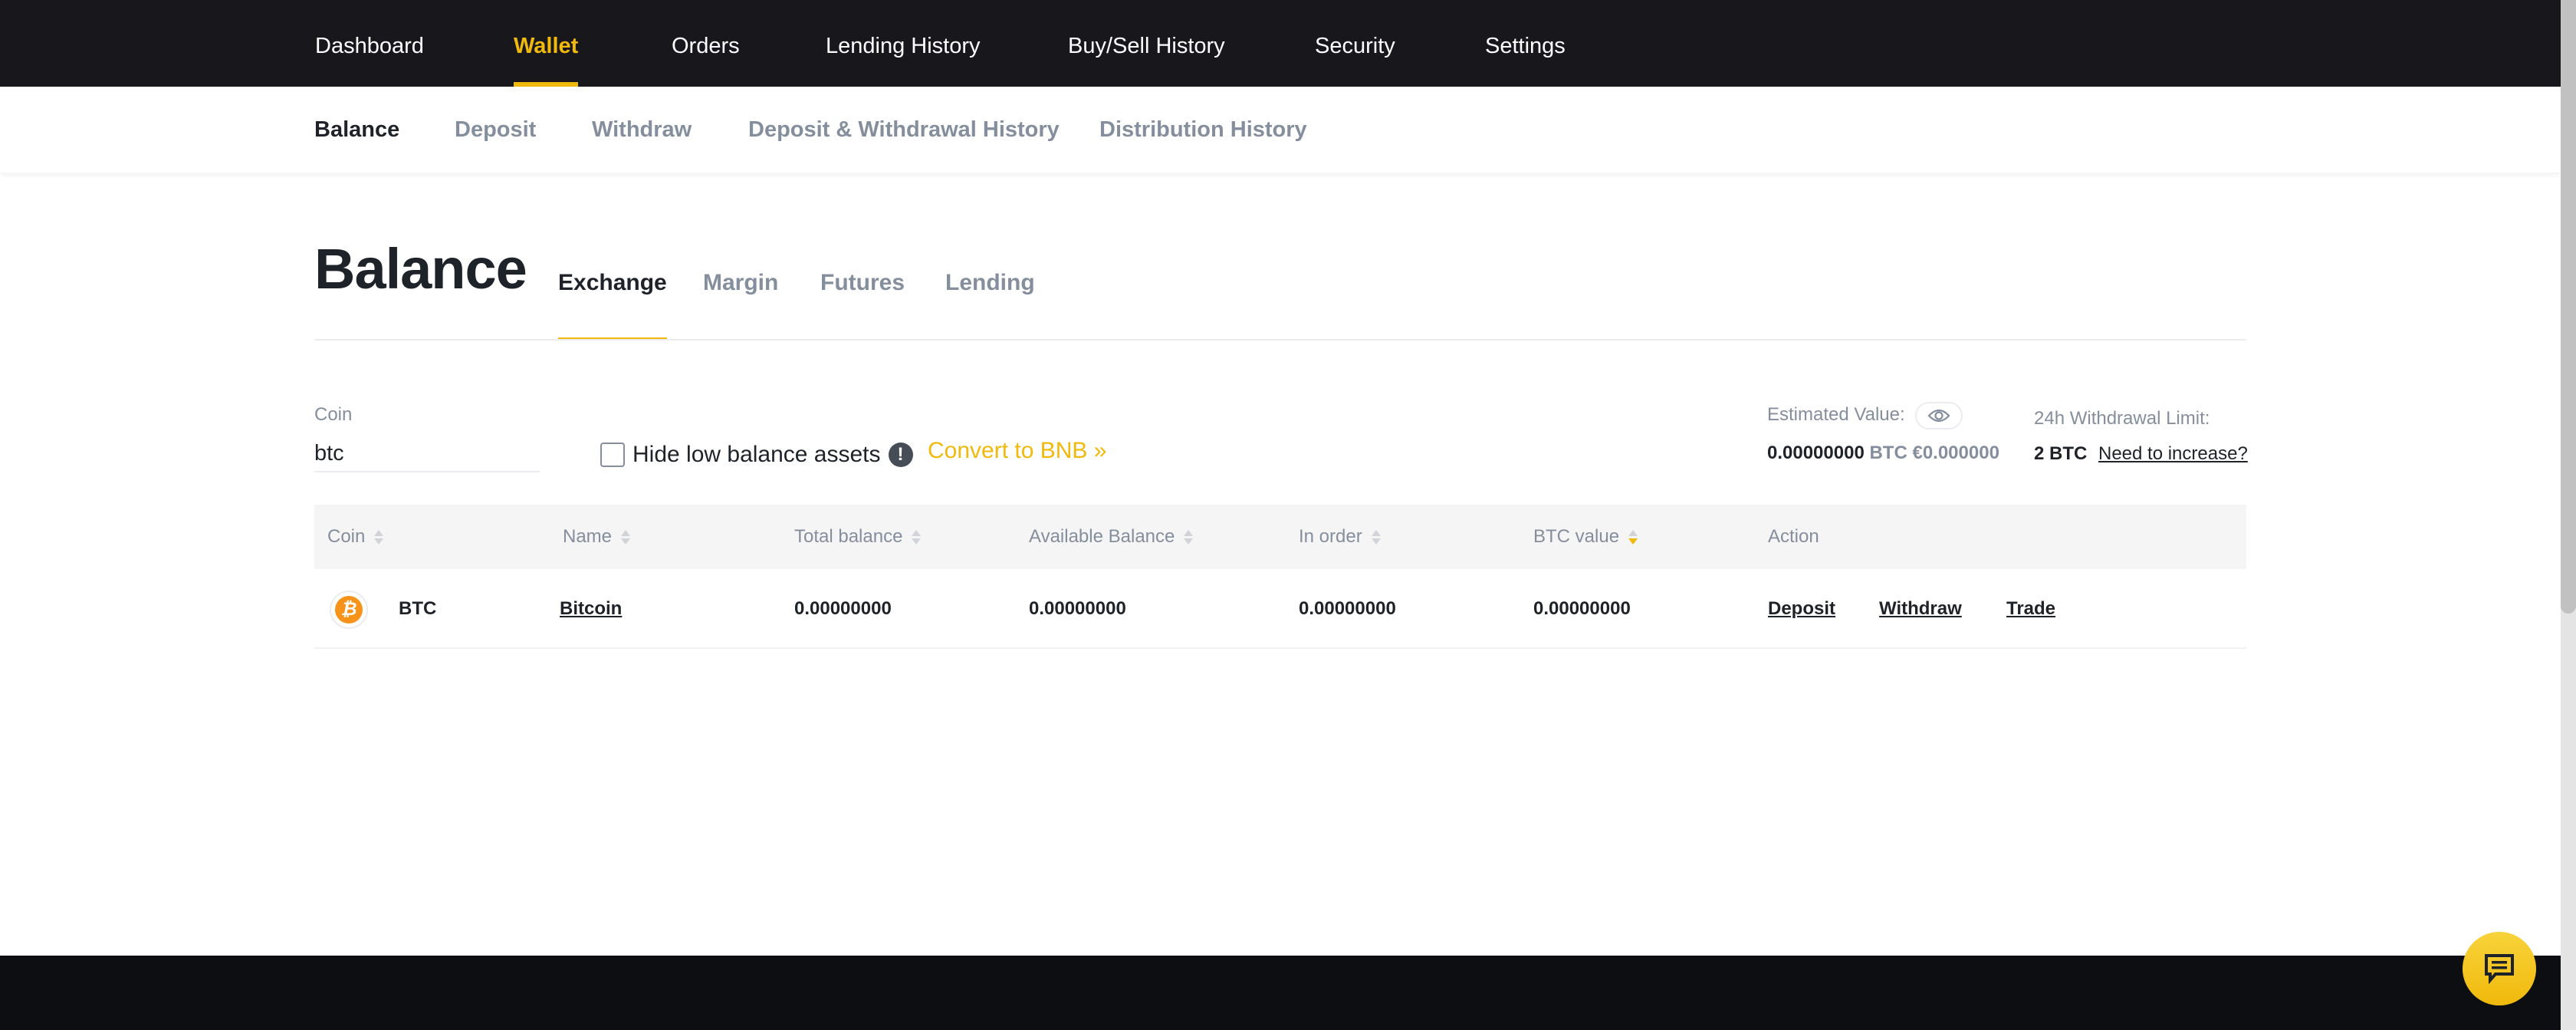 This screenshot has width=2576, height=1030. What do you see at coordinates (1633, 537) in the screenshot?
I see `sort-icon-active` at bounding box center [1633, 537].